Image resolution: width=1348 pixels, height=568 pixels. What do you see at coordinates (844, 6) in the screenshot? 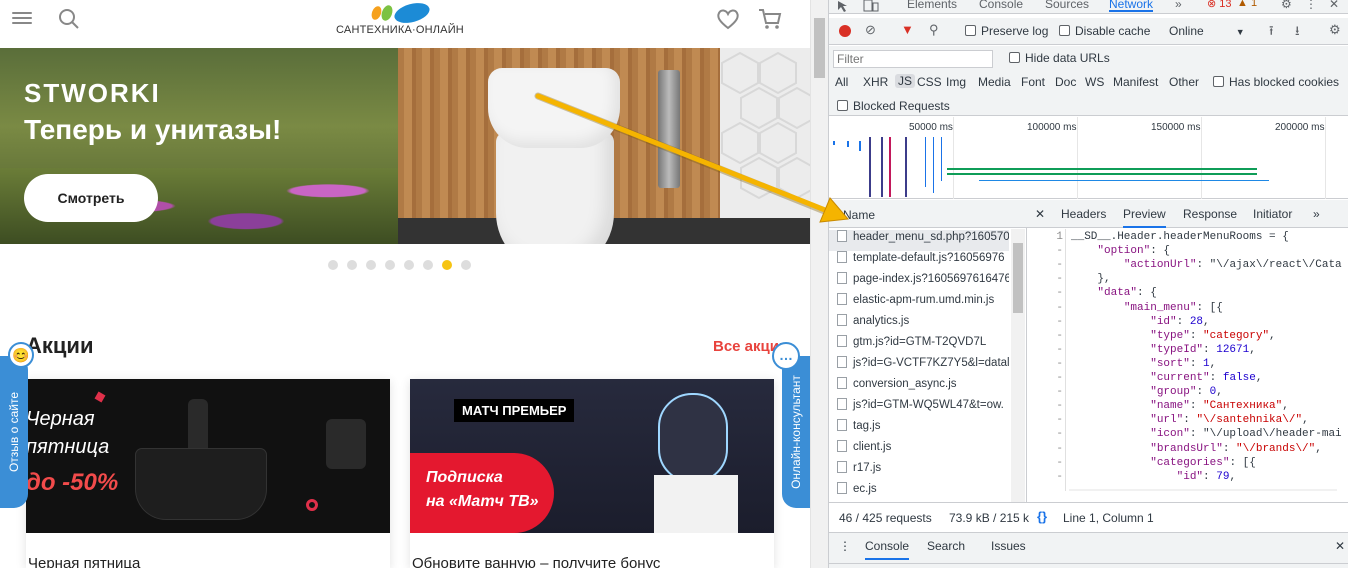
I see `inspect-element-icon` at bounding box center [844, 6].